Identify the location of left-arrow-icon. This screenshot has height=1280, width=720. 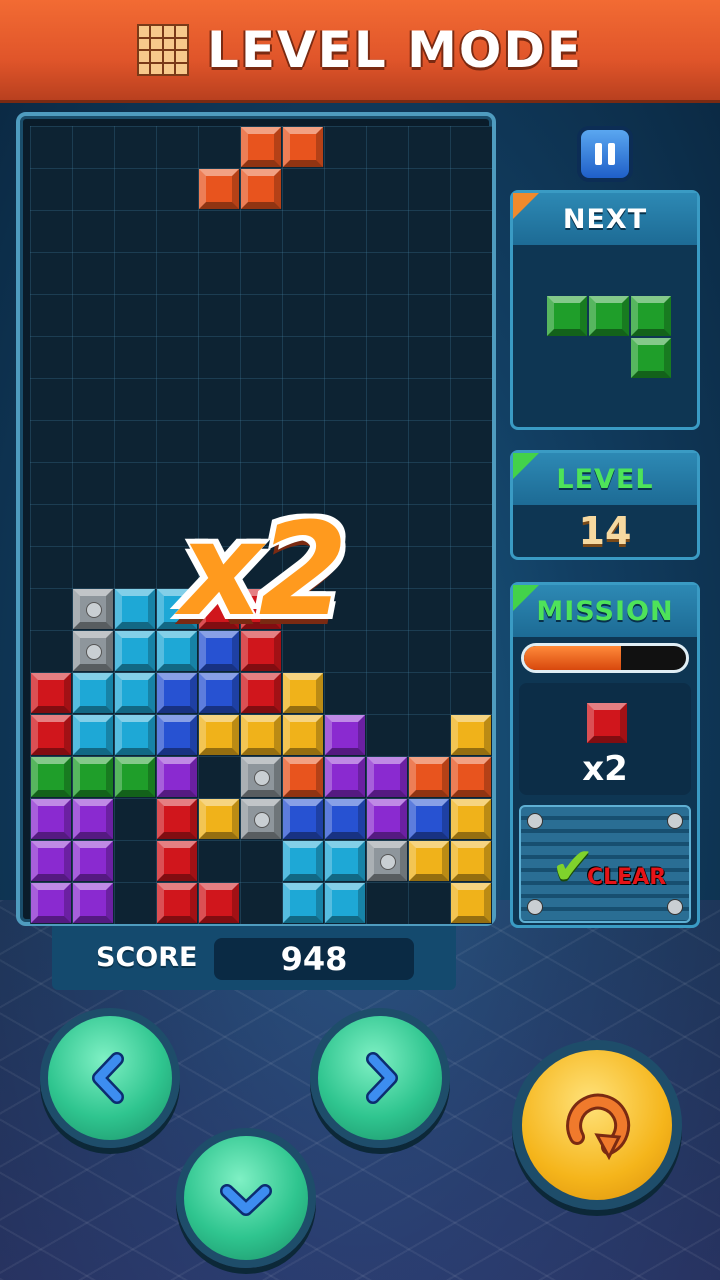
(108, 1078).